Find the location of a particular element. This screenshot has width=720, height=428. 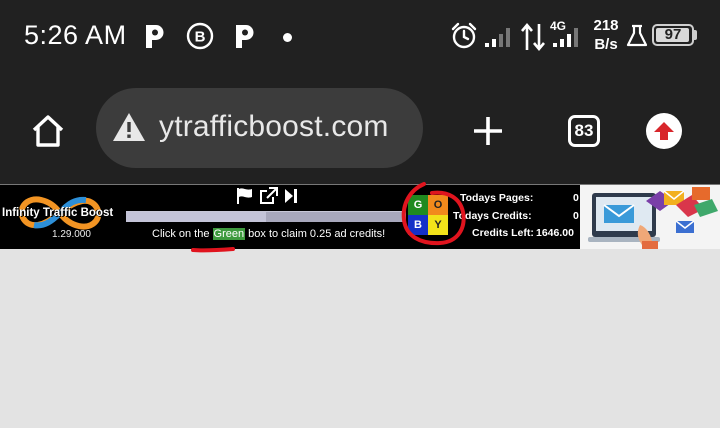

instruction-highlight: Green is located at coordinates (229, 234).